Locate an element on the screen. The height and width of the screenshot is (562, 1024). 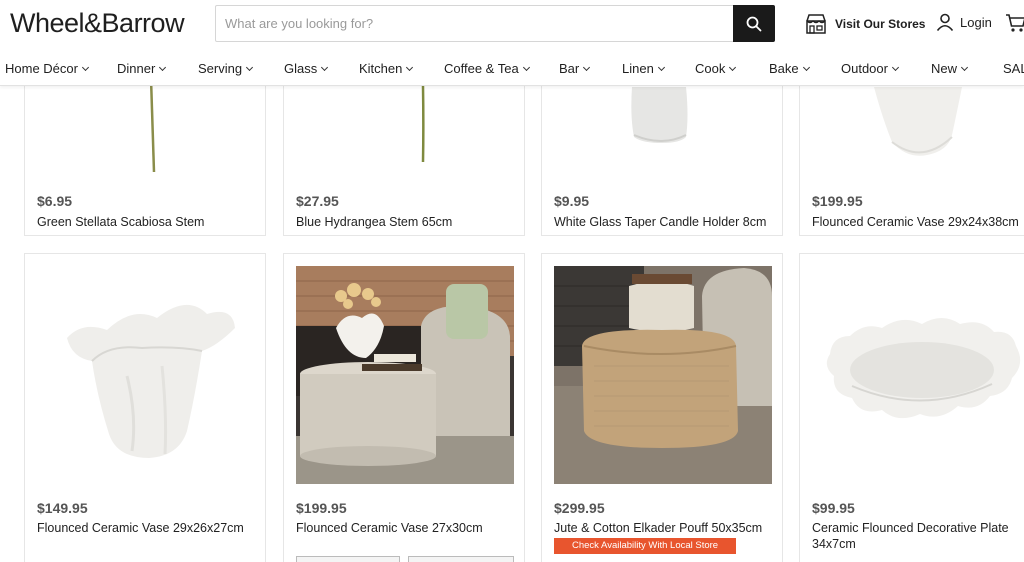
cart-button is located at coordinates (1014, 25).